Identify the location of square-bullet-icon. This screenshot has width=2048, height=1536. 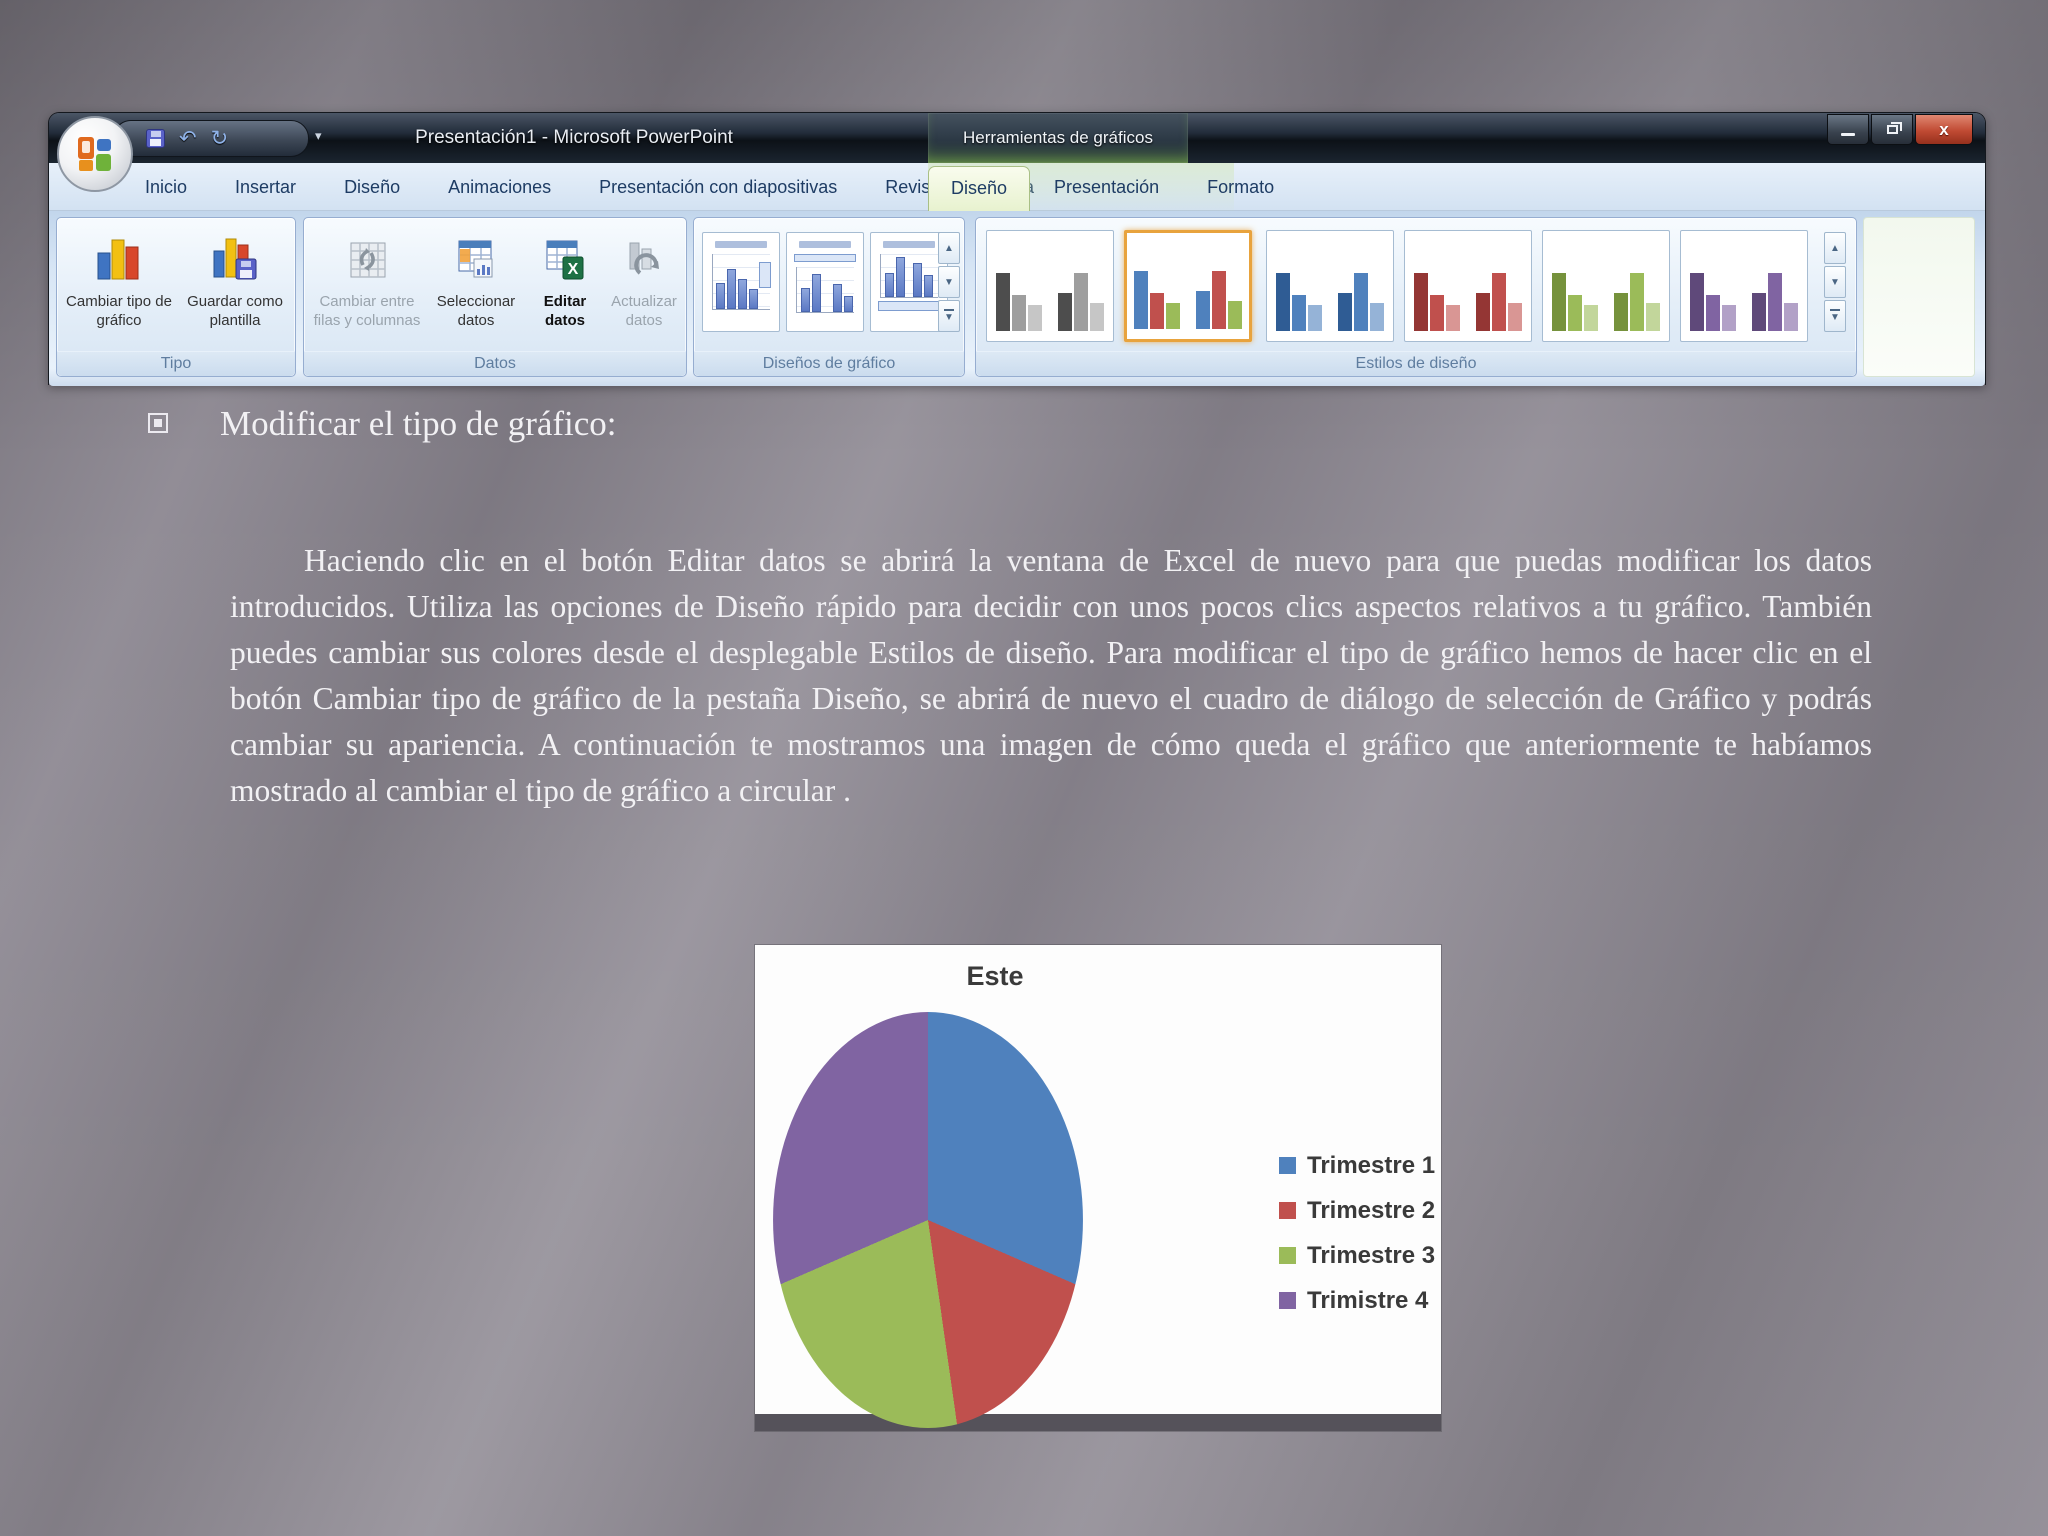
(158, 423).